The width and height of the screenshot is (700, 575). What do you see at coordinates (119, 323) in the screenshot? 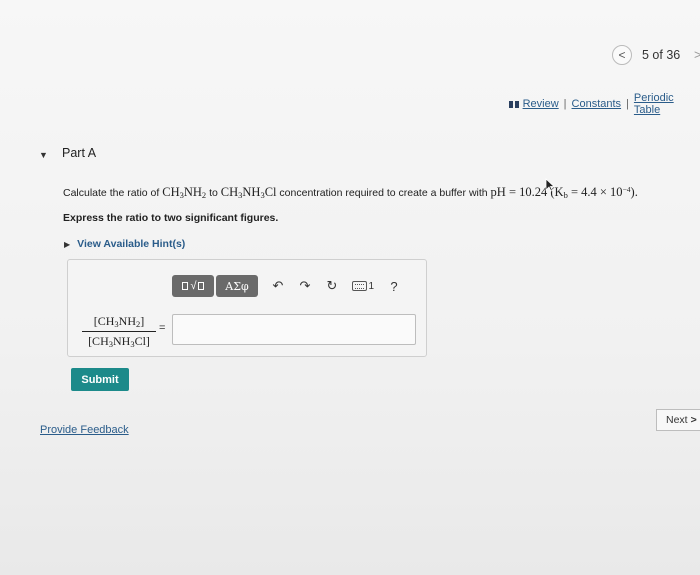
I see `fraction-numerator: [CH3NH2]` at bounding box center [119, 323].